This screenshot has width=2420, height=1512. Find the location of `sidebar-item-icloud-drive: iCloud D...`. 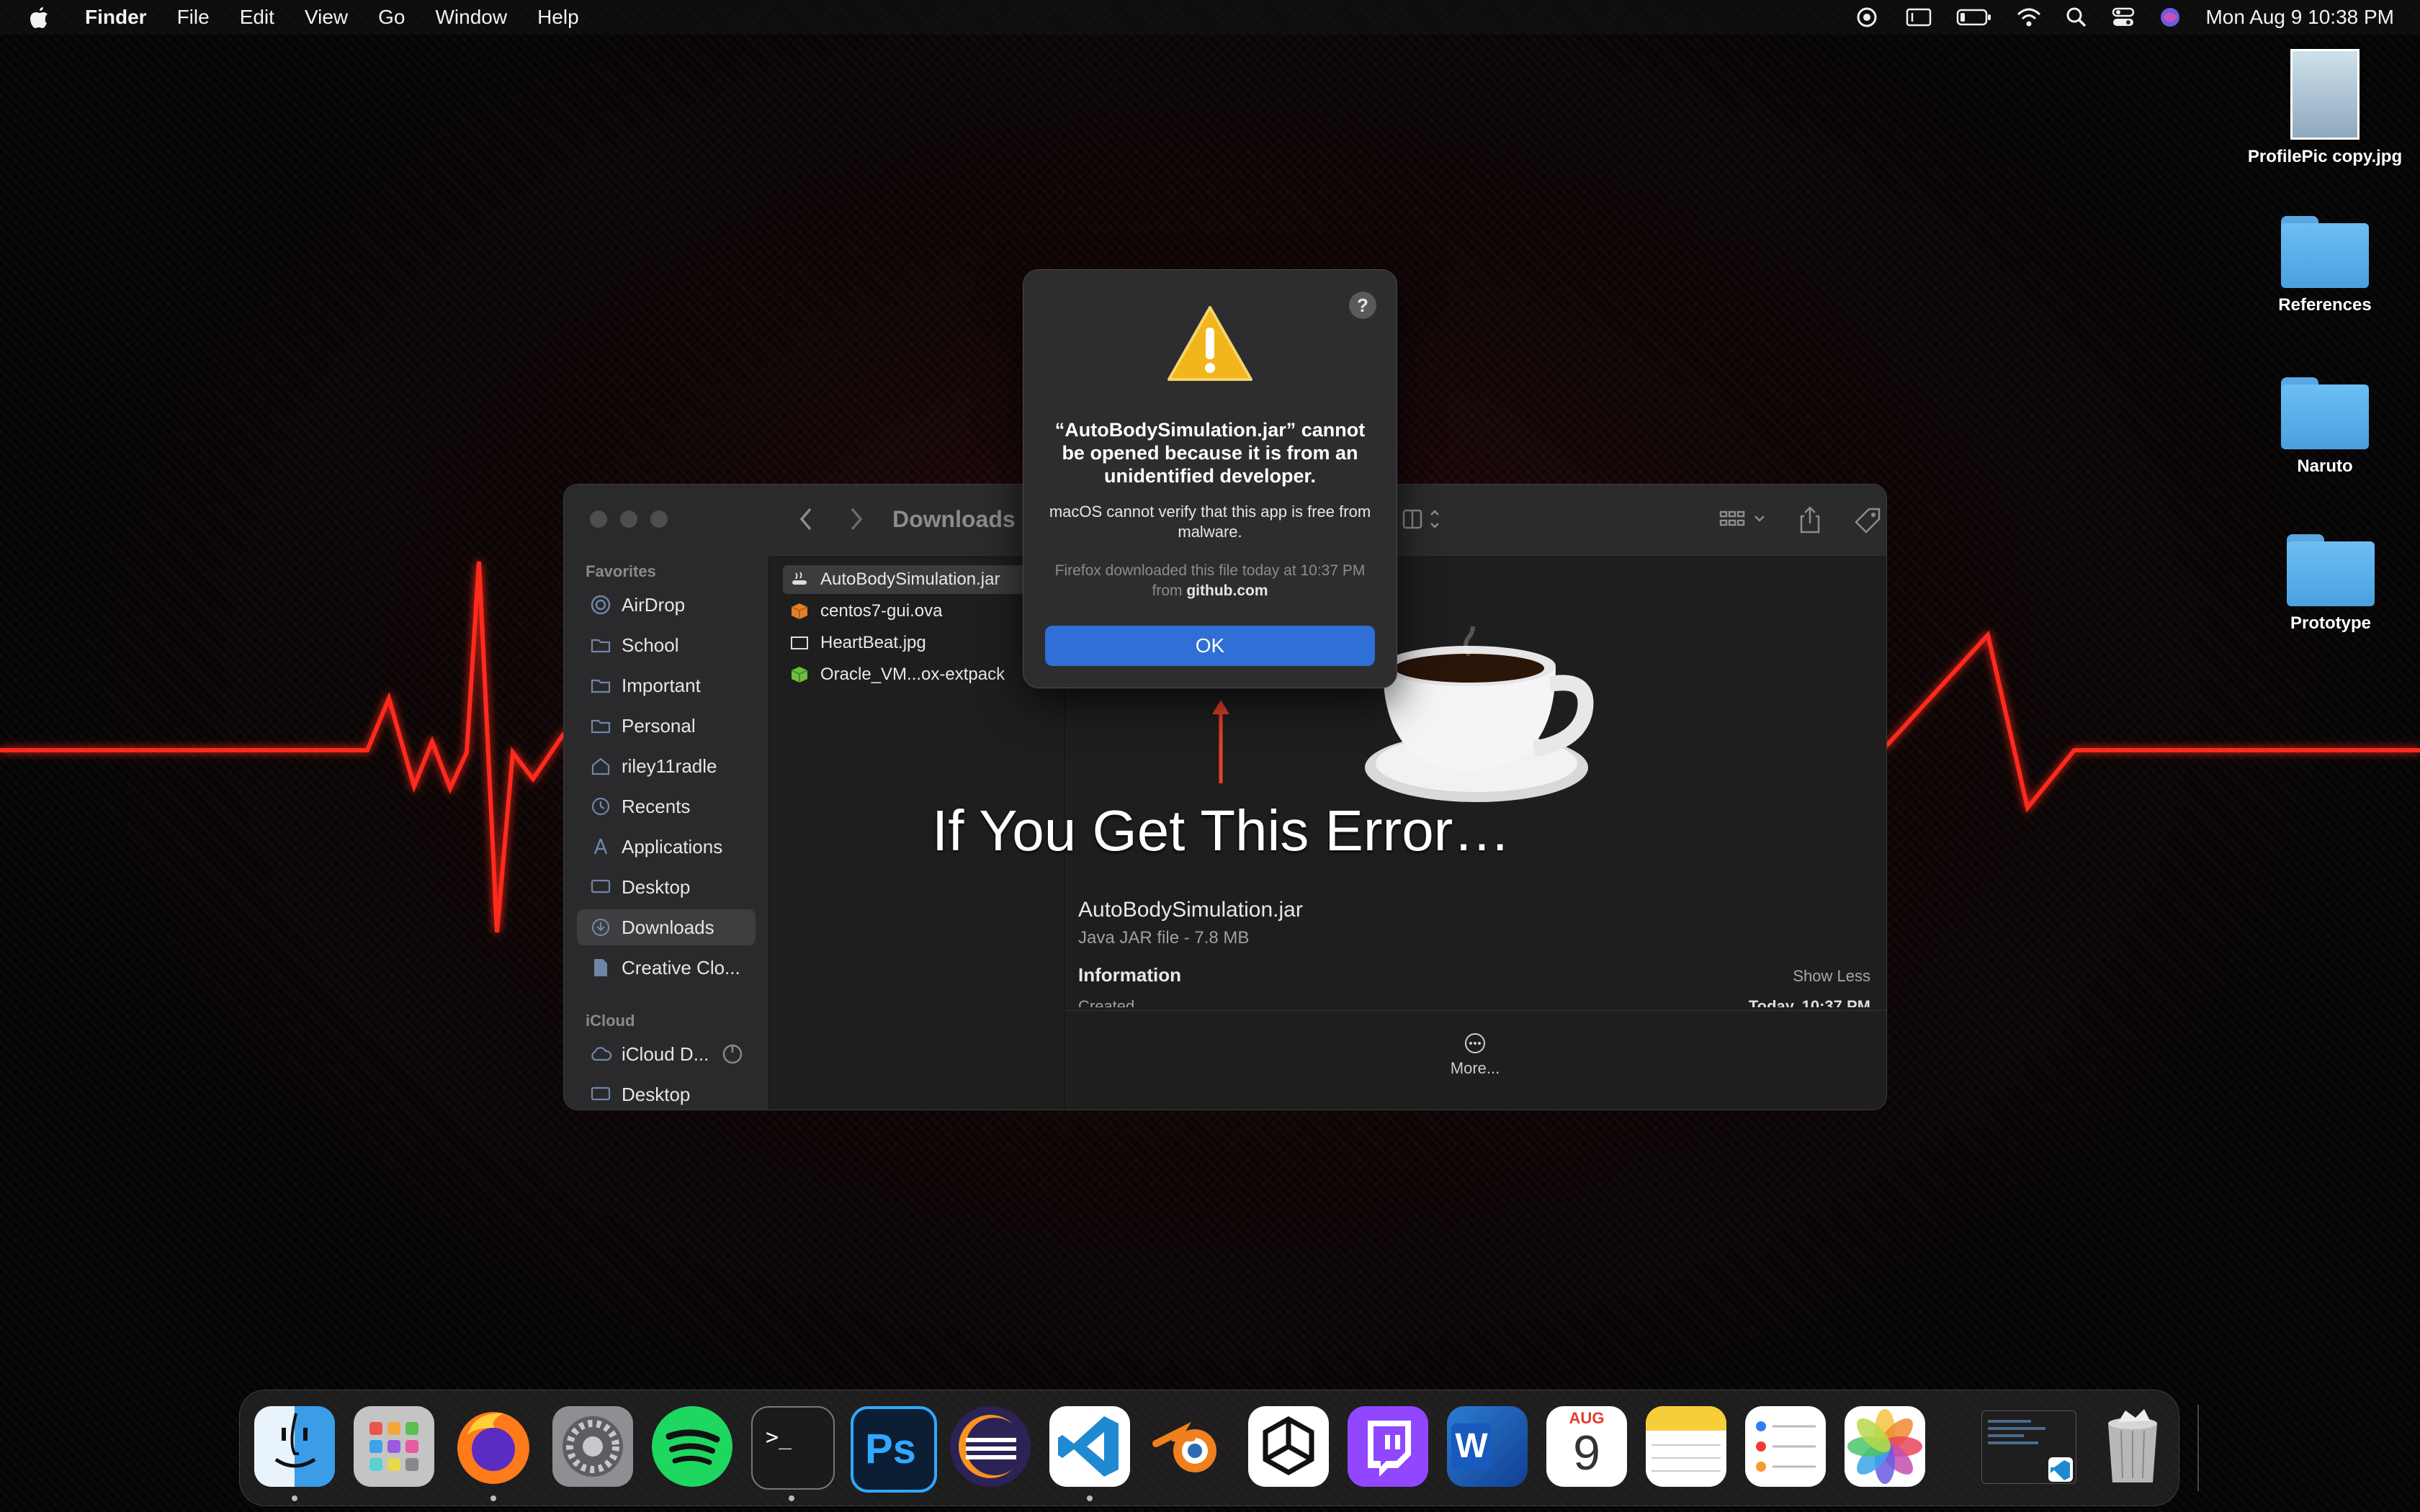

sidebar-item-icloud-drive: iCloud D... is located at coordinates (666, 1054).